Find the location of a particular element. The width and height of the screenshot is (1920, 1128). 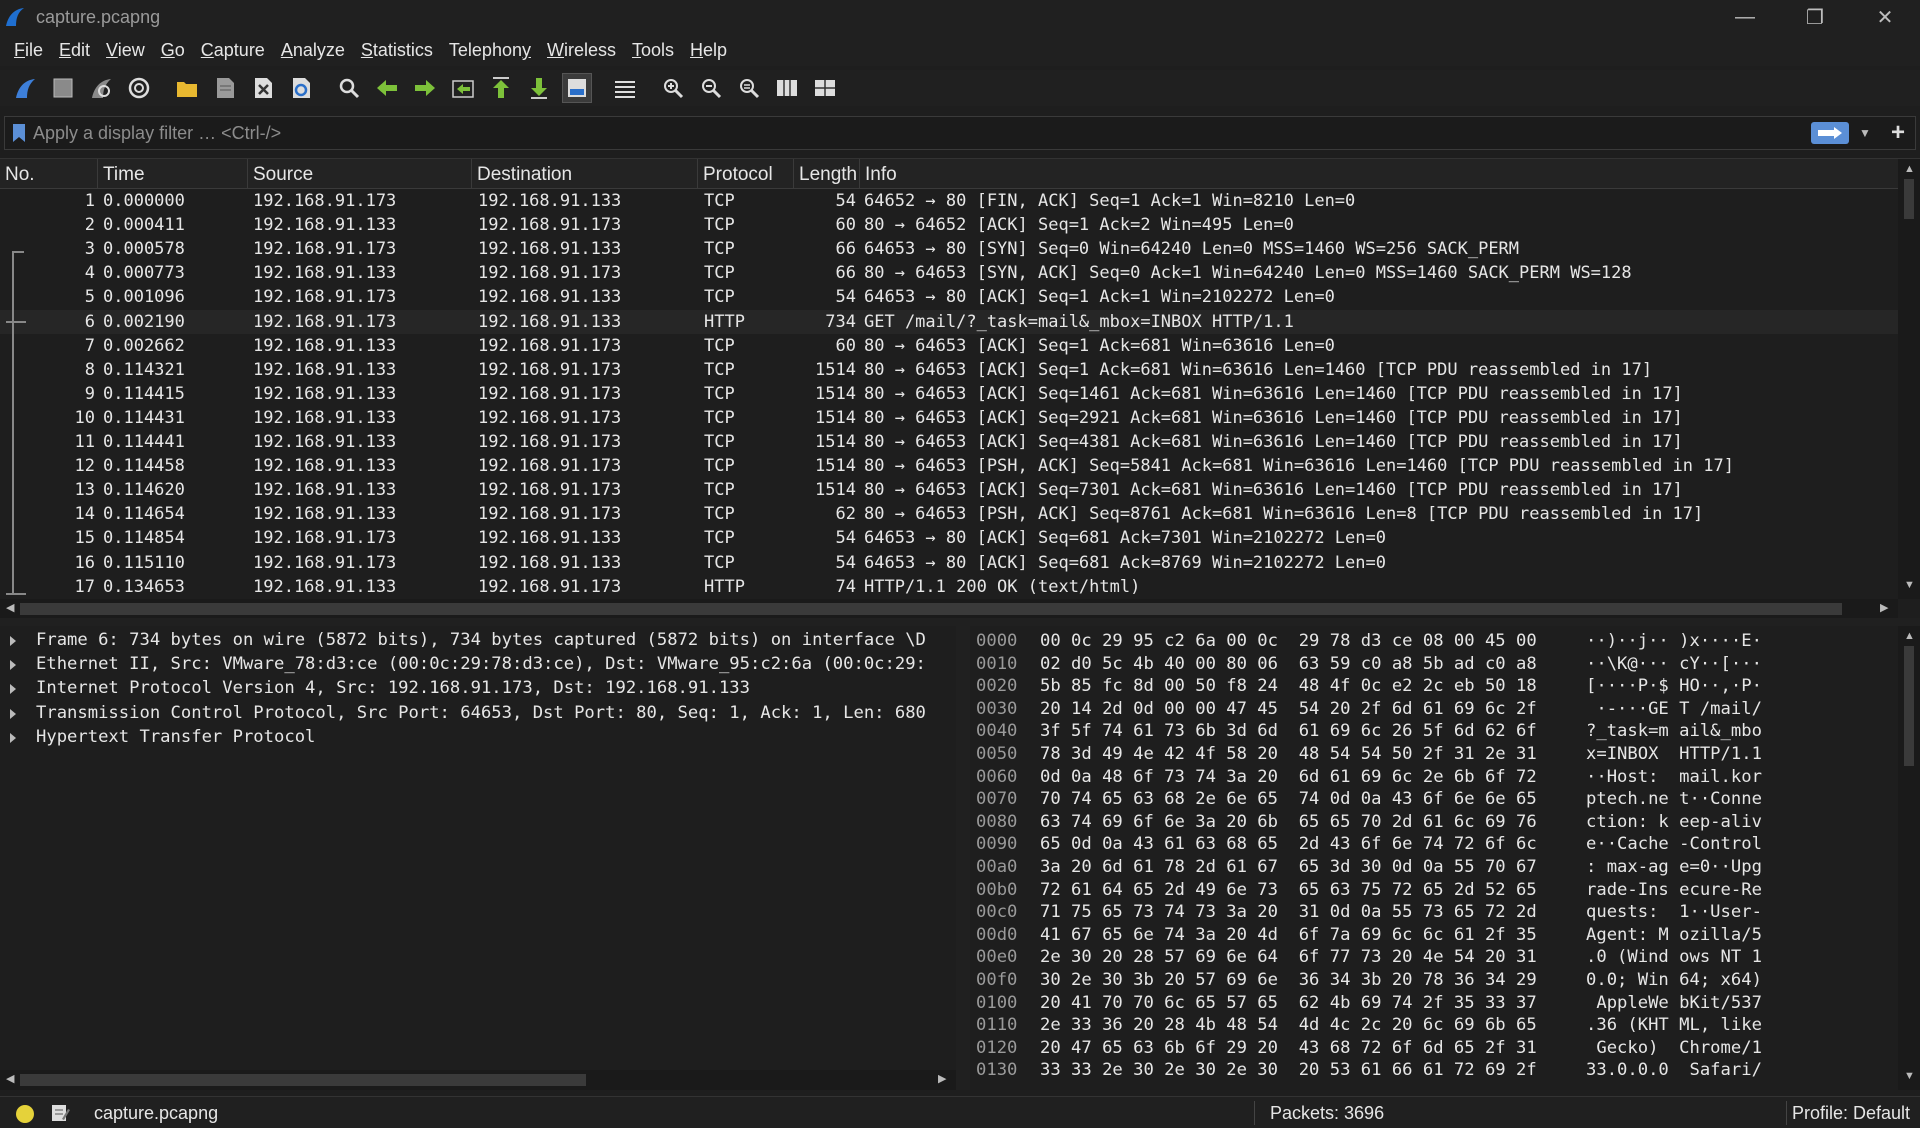

minimize-button: — is located at coordinates (1745, 17).